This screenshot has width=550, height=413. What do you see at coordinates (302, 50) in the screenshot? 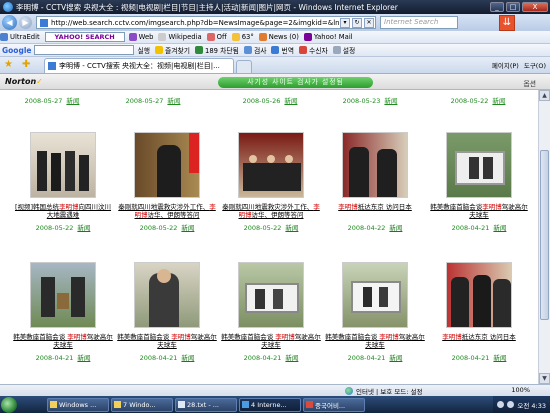
I see `send-icon` at bounding box center [302, 50].